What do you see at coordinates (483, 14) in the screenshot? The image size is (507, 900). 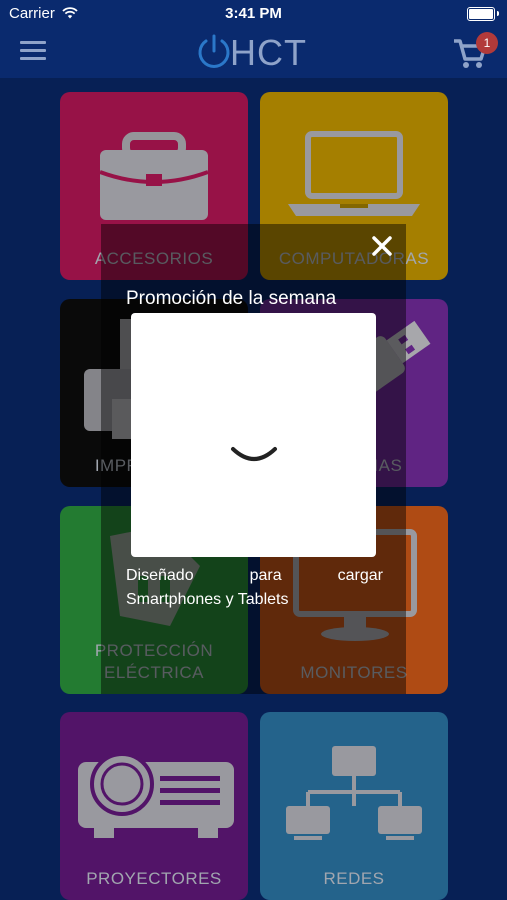 I see `battery-icon` at bounding box center [483, 14].